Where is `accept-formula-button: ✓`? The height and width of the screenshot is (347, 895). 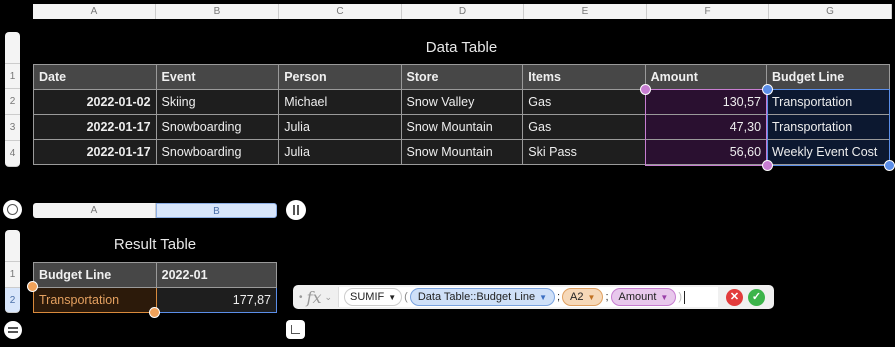
accept-formula-button: ✓ is located at coordinates (757, 297).